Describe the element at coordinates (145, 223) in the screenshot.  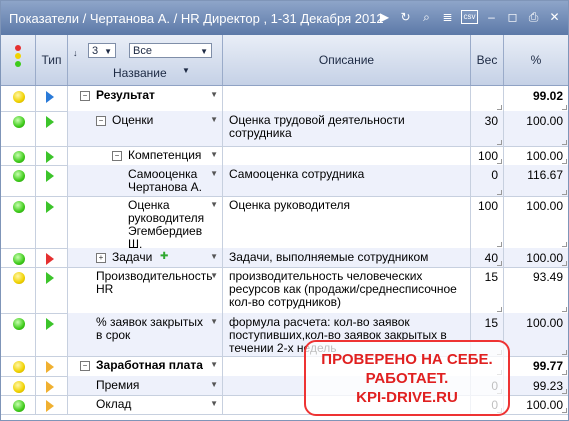
I see `name-cell: Оценка руководителя Эгембердиев Ш. ▼` at that location.